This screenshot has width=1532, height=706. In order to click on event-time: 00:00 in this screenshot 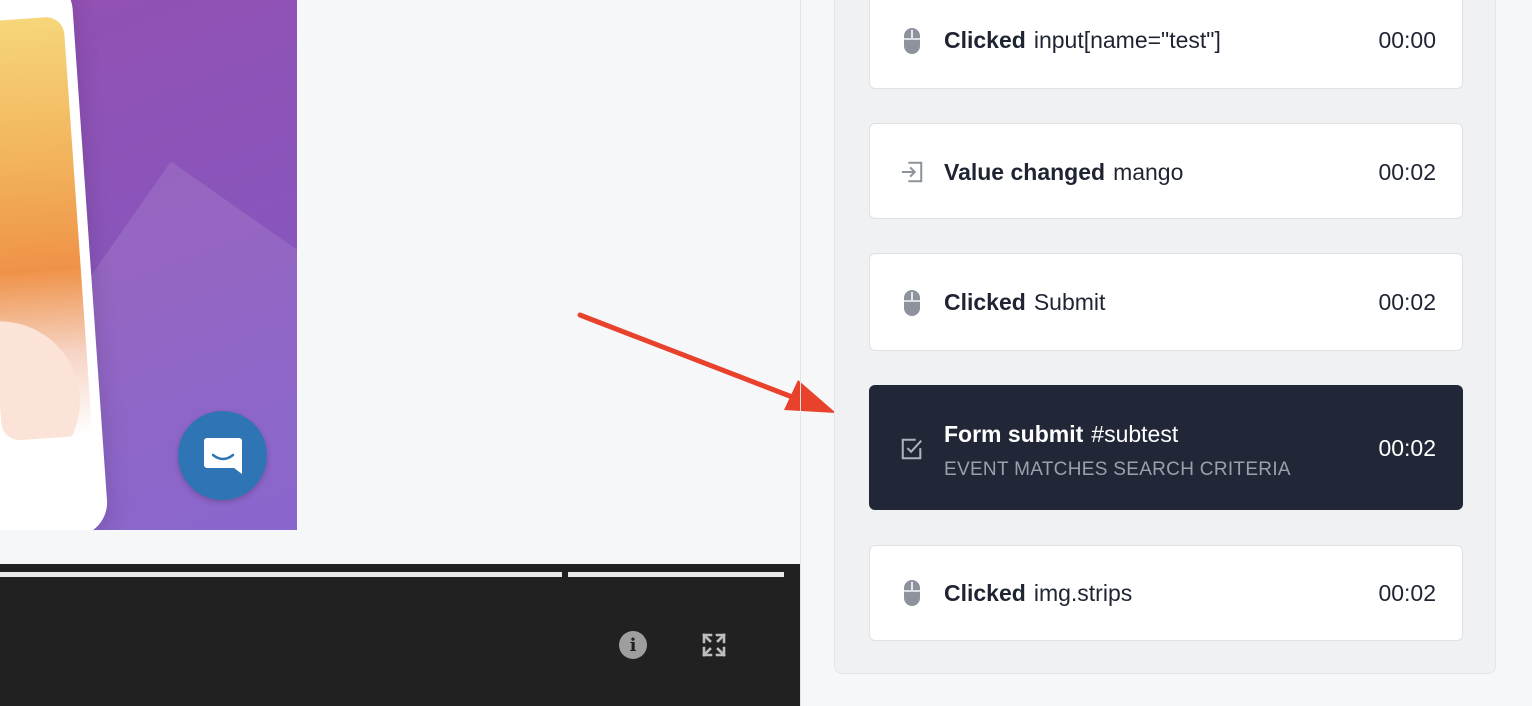, I will do `click(1407, 40)`.